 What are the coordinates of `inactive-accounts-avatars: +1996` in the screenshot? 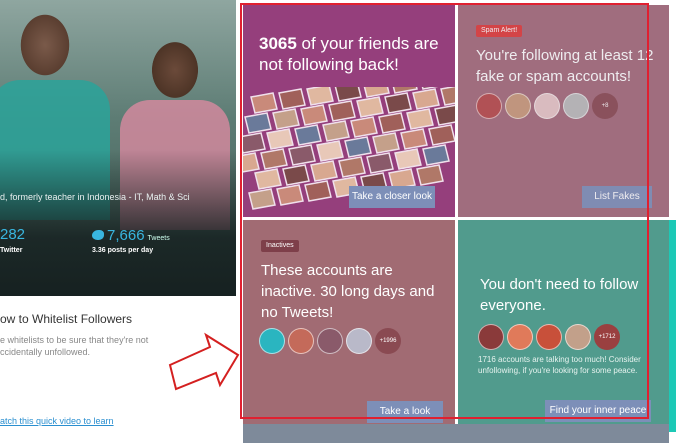 It's located at (330, 341).